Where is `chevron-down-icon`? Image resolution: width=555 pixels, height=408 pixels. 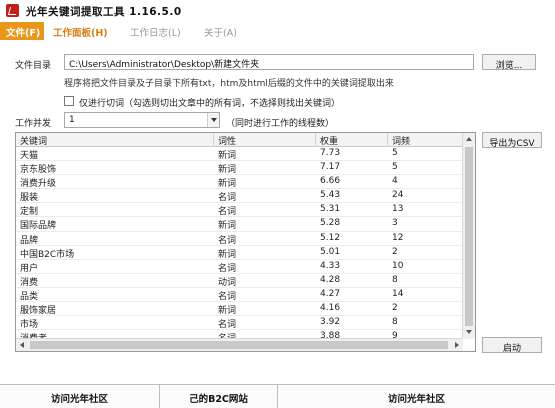
chevron-down-icon is located at coordinates (213, 120).